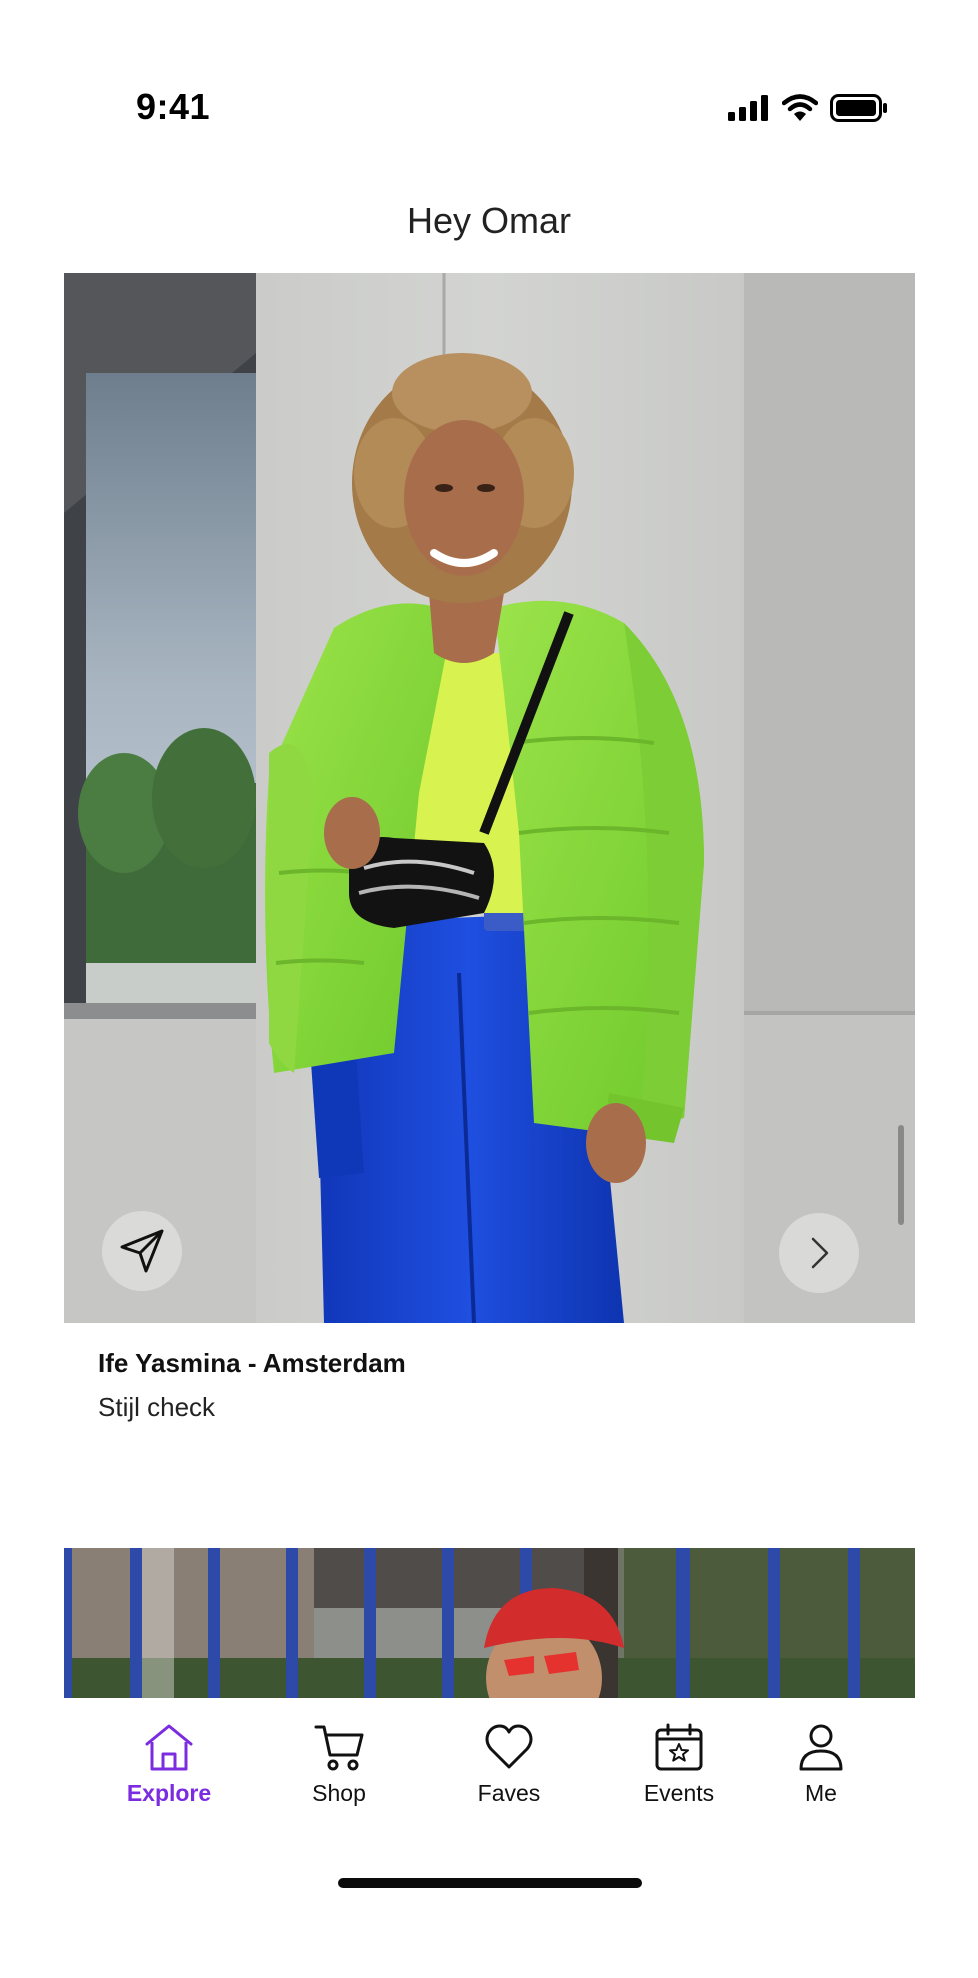 This screenshot has width=978, height=1978. Describe the element at coordinates (169, 1793) in the screenshot. I see `tab-label: Explore` at that location.